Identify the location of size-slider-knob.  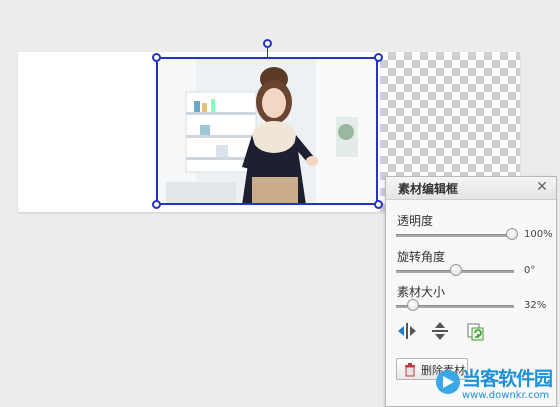
(413, 305).